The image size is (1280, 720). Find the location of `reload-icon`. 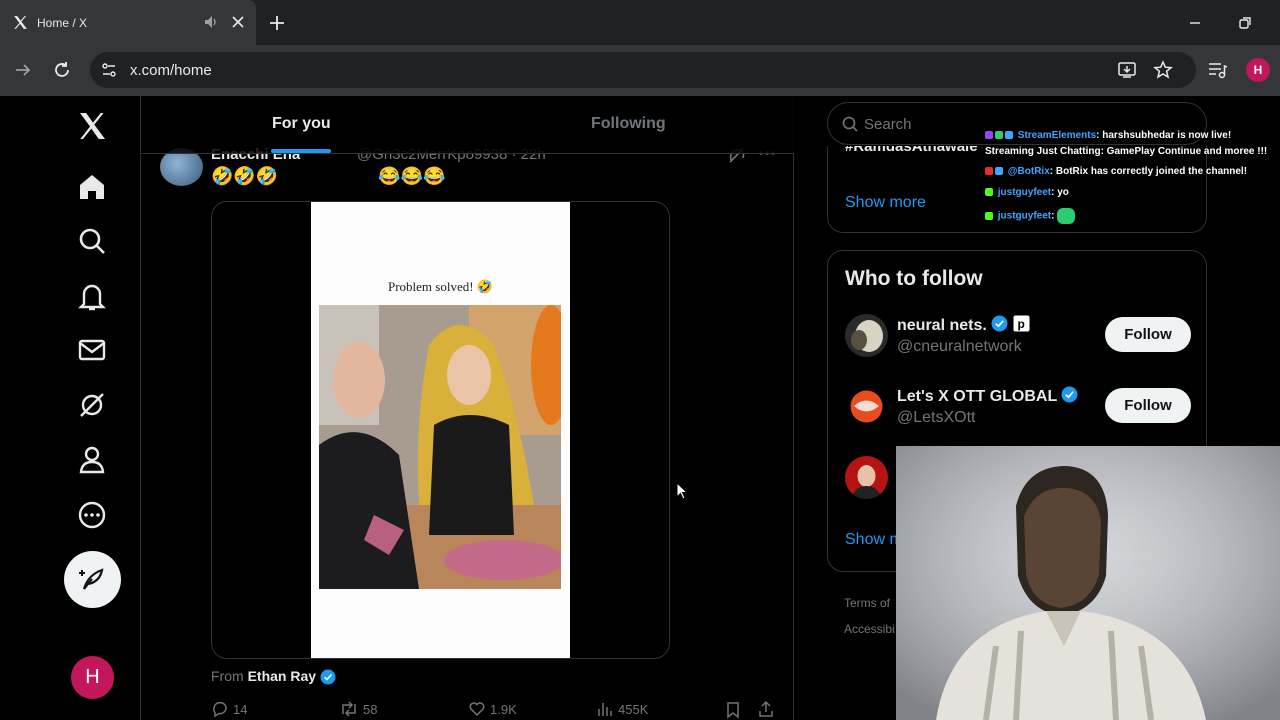

reload-icon is located at coordinates (62, 70).